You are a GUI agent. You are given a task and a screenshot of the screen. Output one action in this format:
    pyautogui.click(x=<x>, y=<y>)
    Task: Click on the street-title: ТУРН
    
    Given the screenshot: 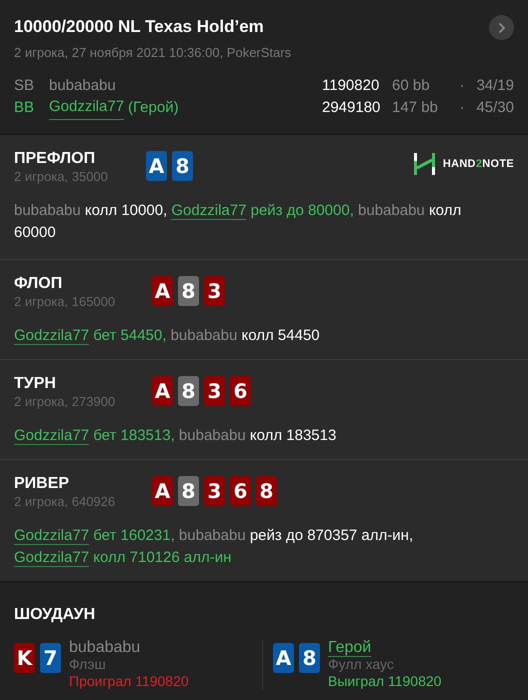 What is the action you would take?
    pyautogui.click(x=35, y=384)
    